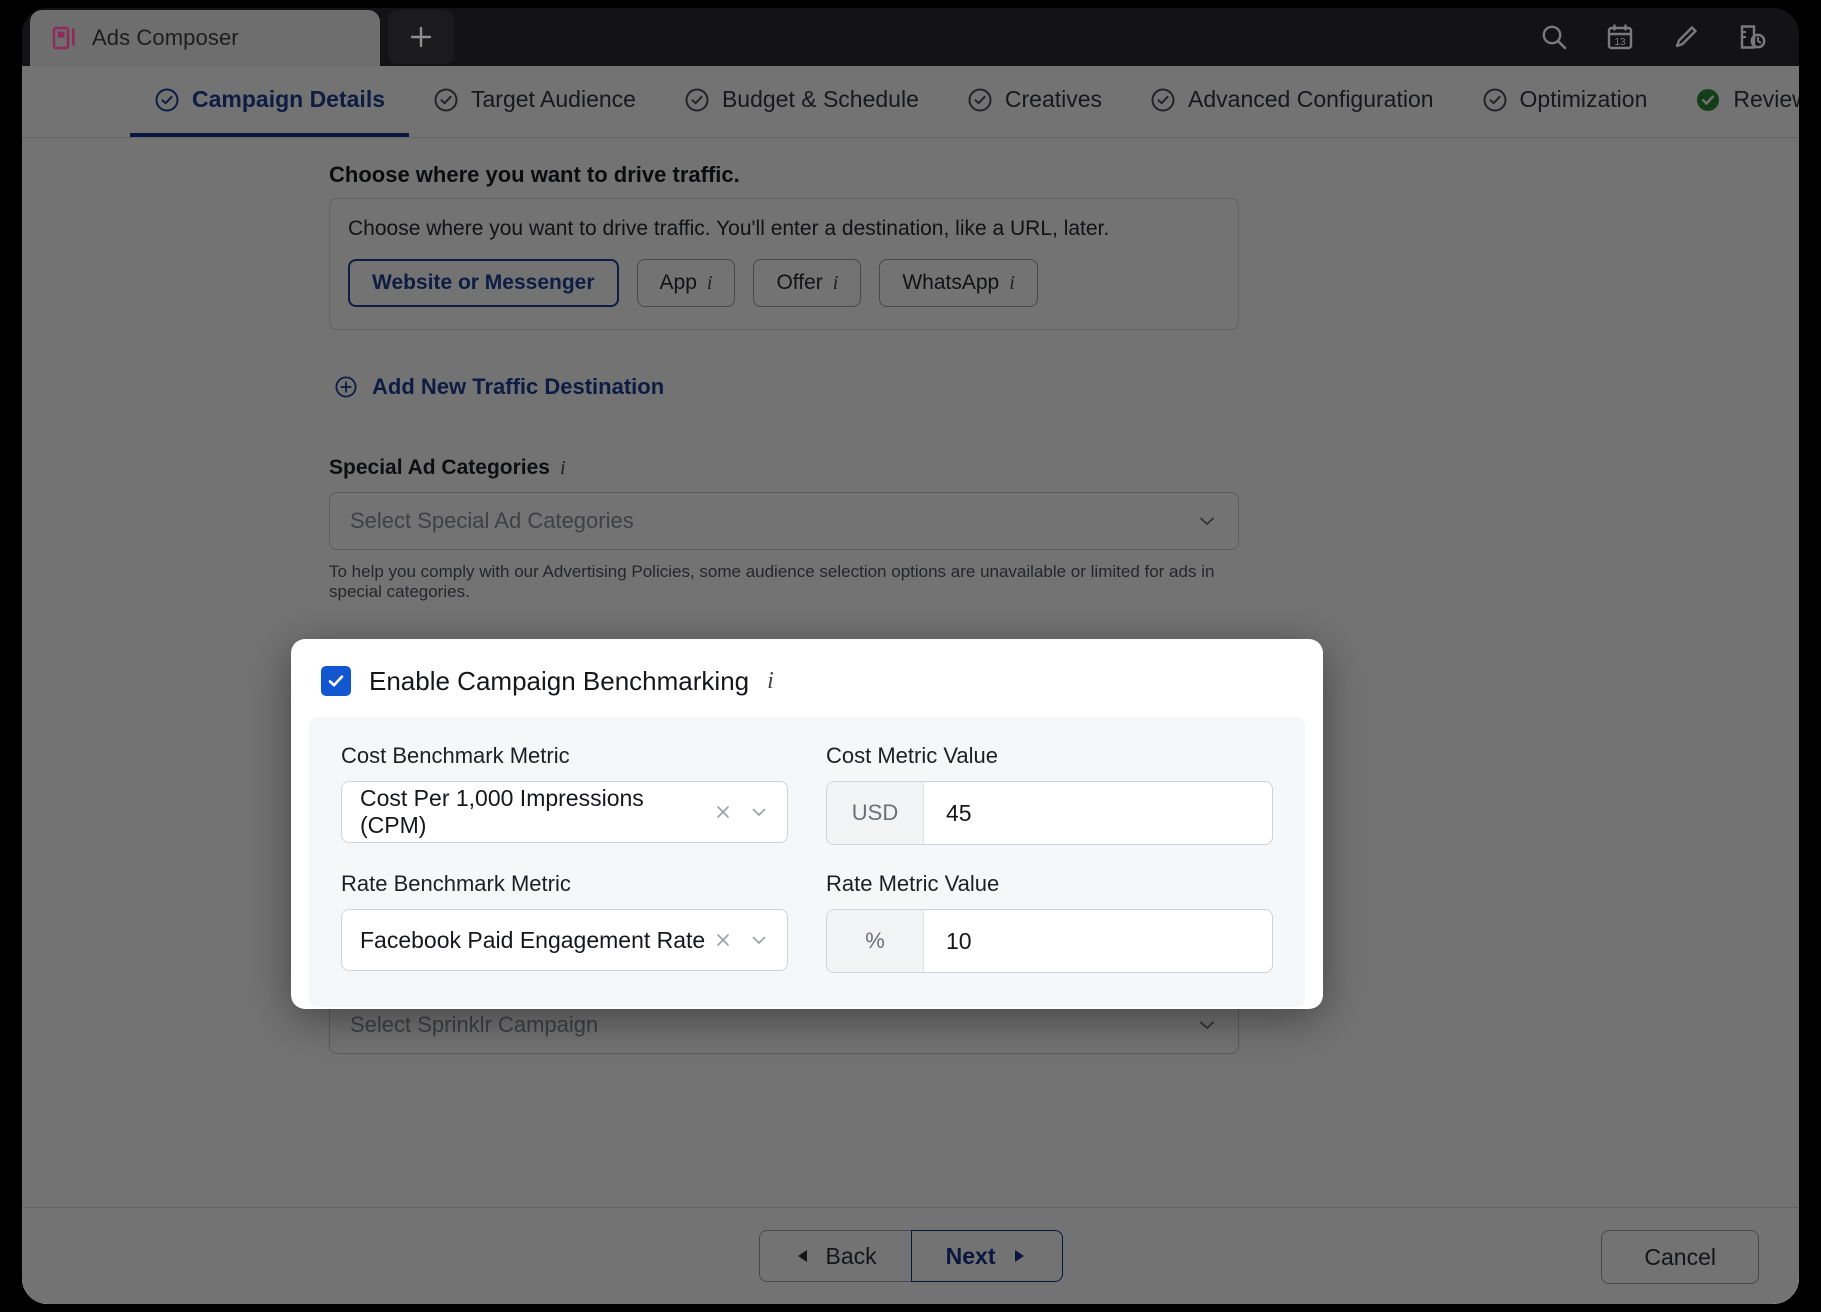  Describe the element at coordinates (799, 282) in the screenshot. I see `chip-label: Offer` at that location.